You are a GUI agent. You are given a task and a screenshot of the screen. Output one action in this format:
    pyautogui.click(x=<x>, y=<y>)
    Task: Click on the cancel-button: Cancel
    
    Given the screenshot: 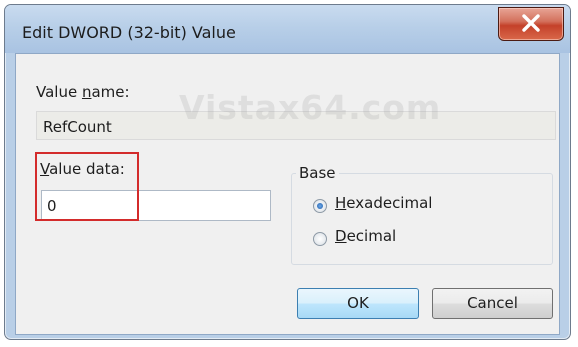 What is the action you would take?
    pyautogui.click(x=492, y=303)
    